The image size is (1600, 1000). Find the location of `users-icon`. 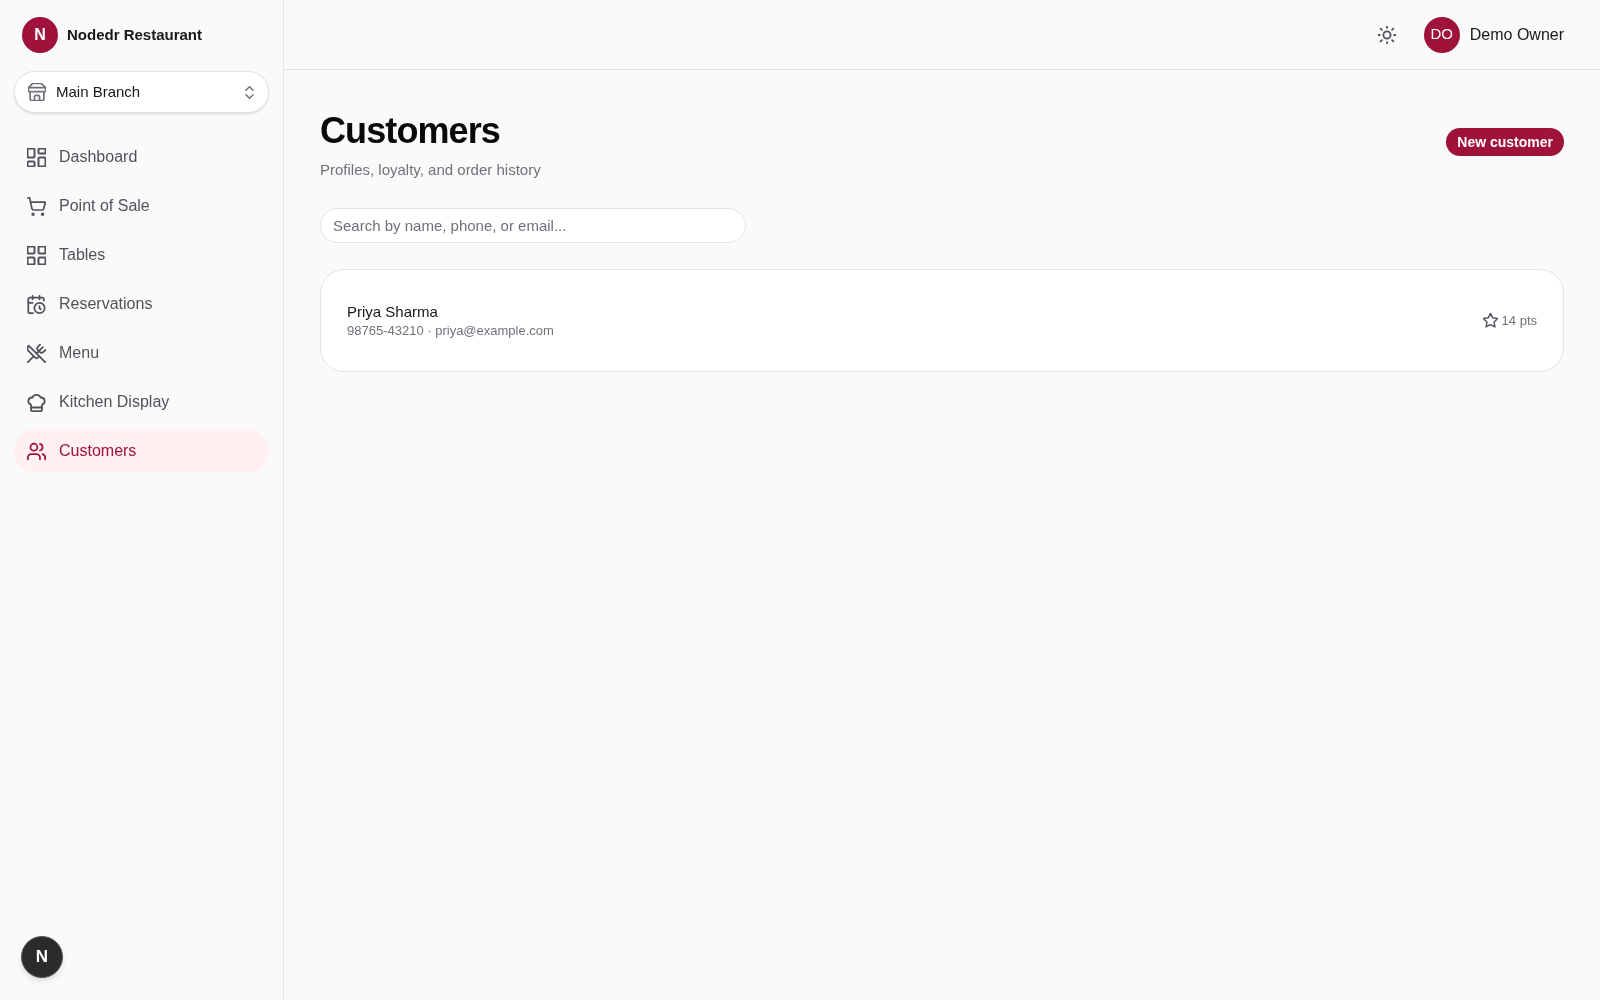

users-icon is located at coordinates (36, 451).